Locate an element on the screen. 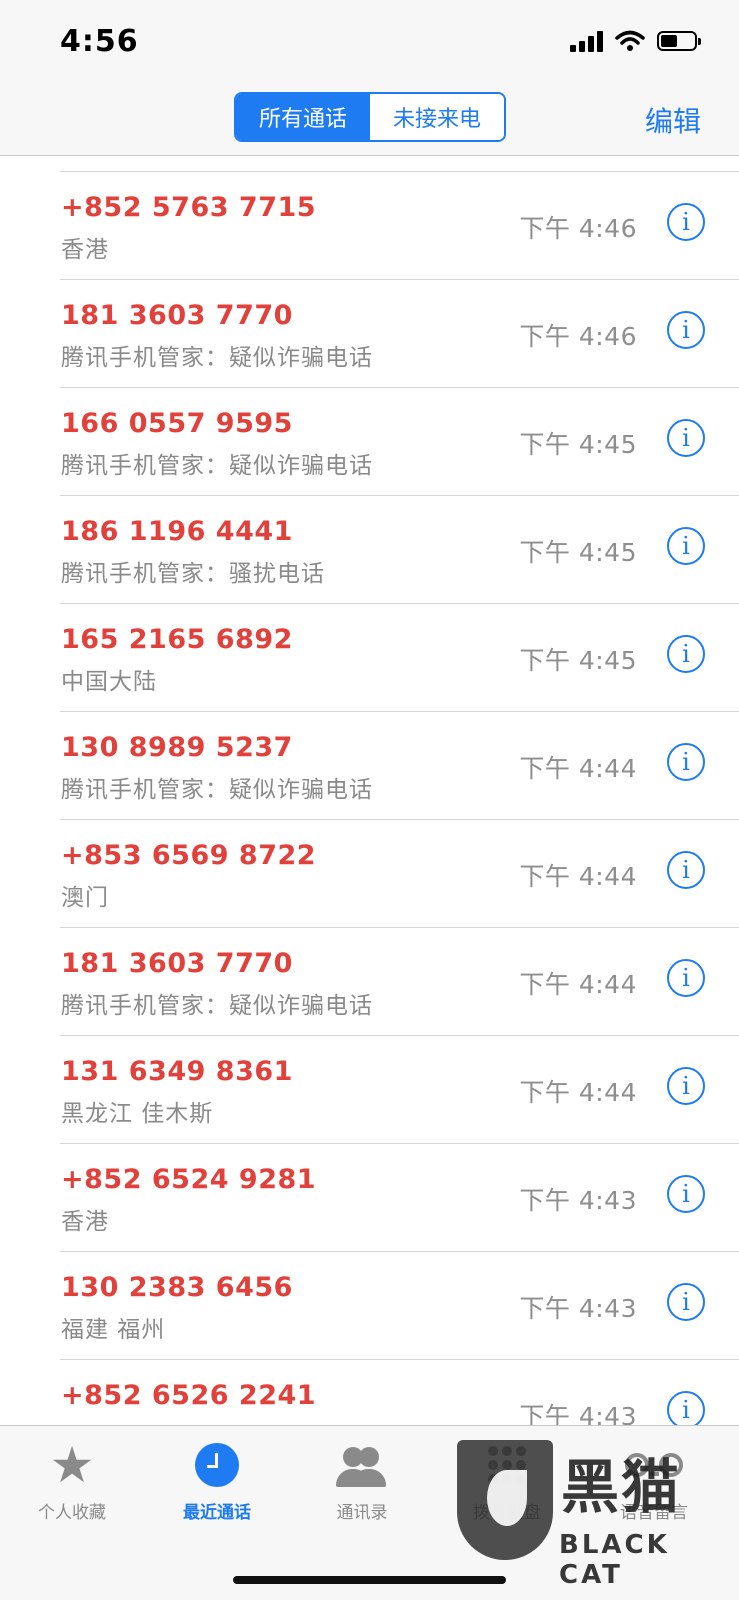 Image resolution: width=739 pixels, height=1600 pixels. home-indicator is located at coordinates (369, 1580).